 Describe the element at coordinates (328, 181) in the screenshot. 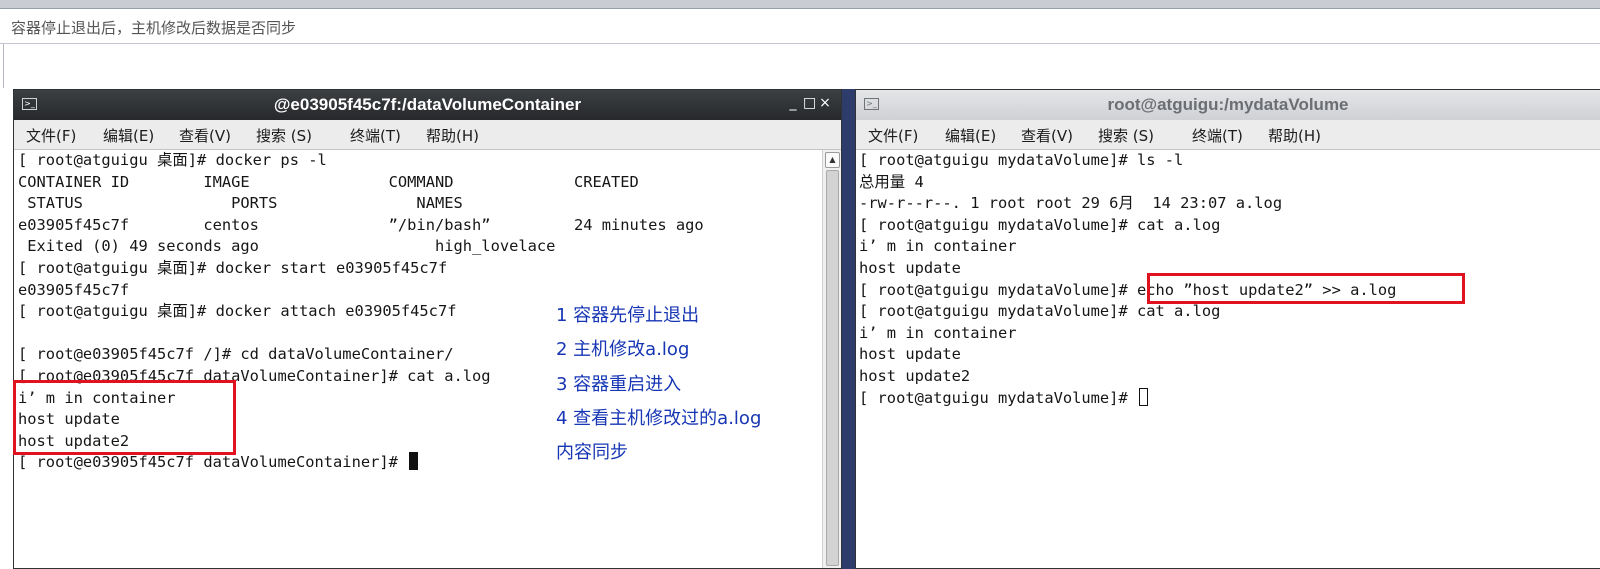

I see `terminal-line: CONTAINER ID IMAGE COMMAND CREATED` at that location.